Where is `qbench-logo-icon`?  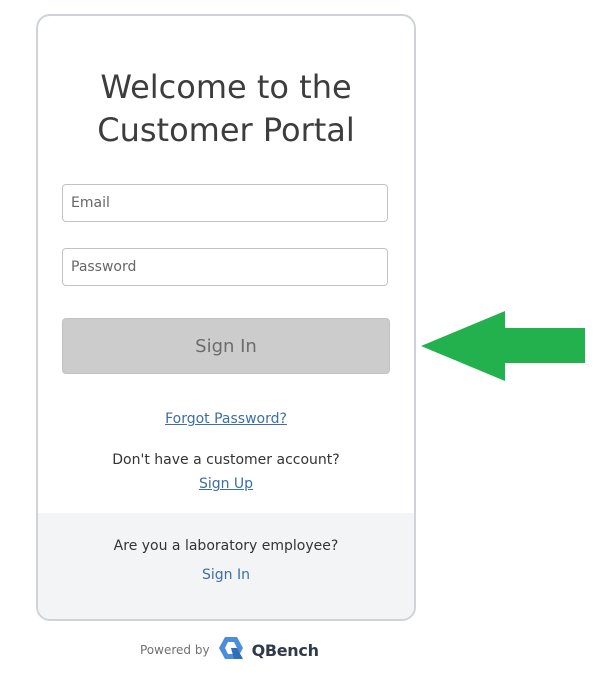
qbench-logo-icon is located at coordinates (231, 650).